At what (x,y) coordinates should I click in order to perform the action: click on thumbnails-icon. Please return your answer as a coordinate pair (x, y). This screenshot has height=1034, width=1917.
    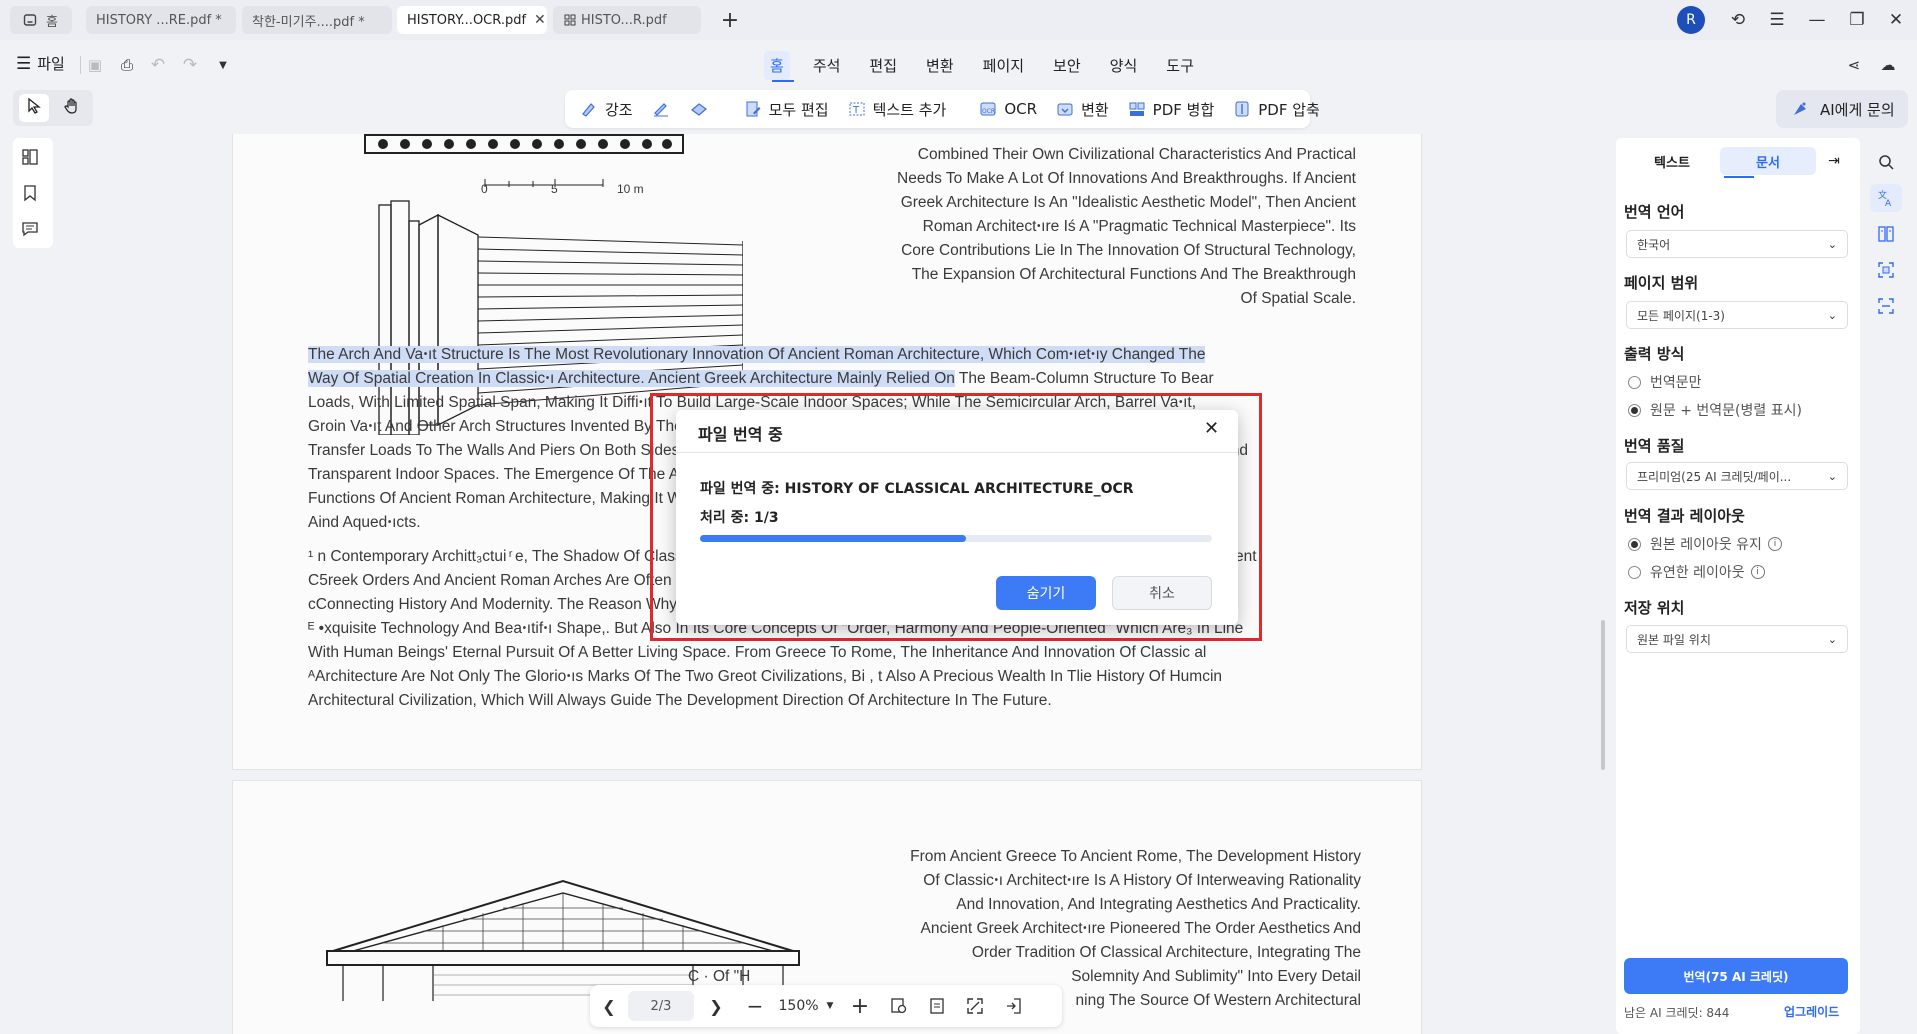
    Looking at the image, I should click on (30, 159).